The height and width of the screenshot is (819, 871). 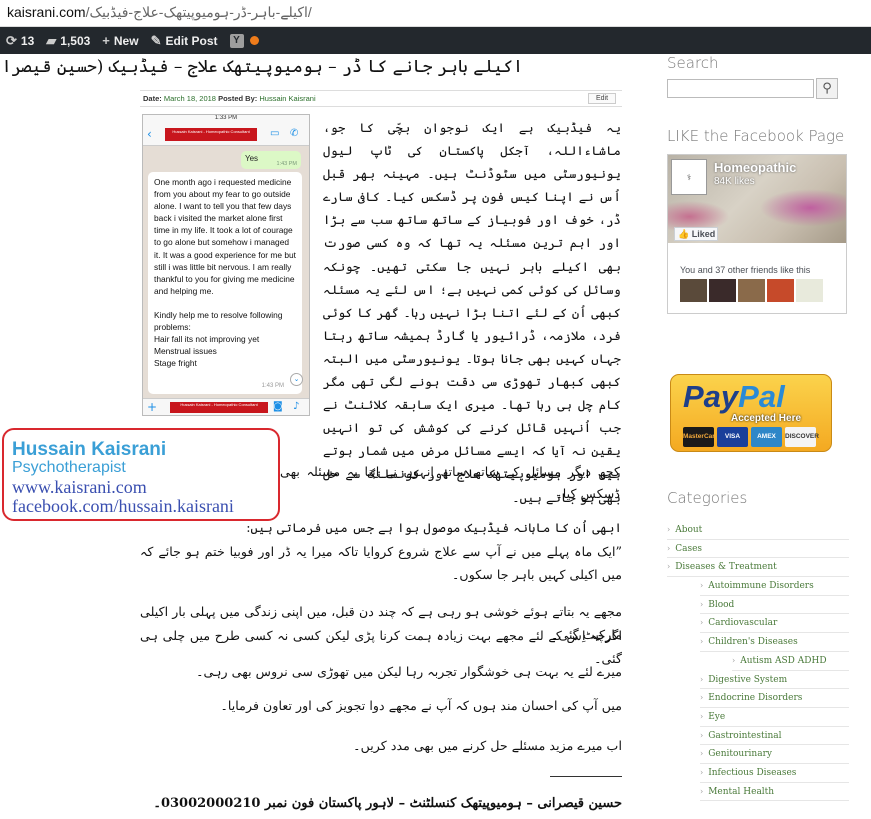 What do you see at coordinates (774, 717) in the screenshot?
I see `category-item: › Eye` at bounding box center [774, 717].